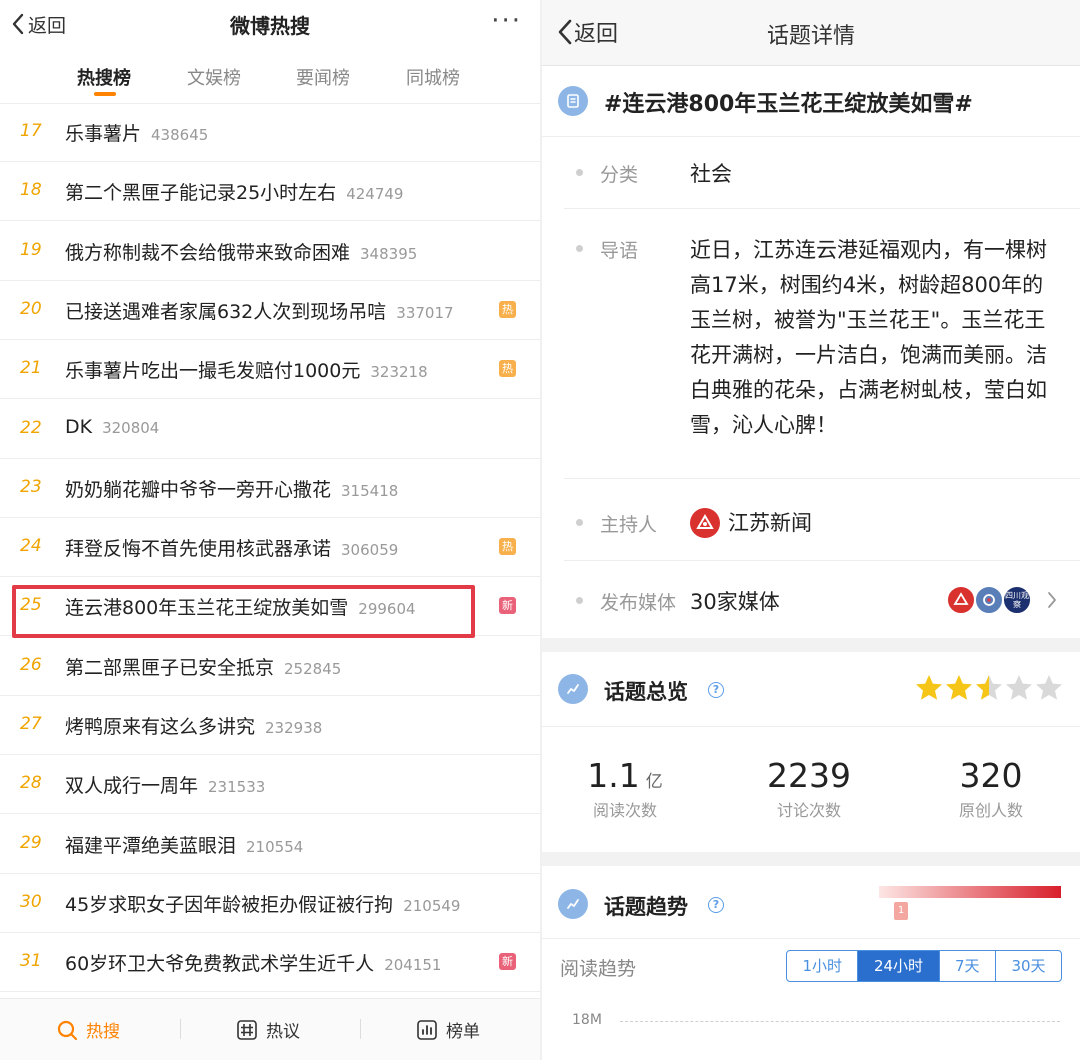 The height and width of the screenshot is (1060, 1080). I want to click on media-logo-icon, so click(961, 600).